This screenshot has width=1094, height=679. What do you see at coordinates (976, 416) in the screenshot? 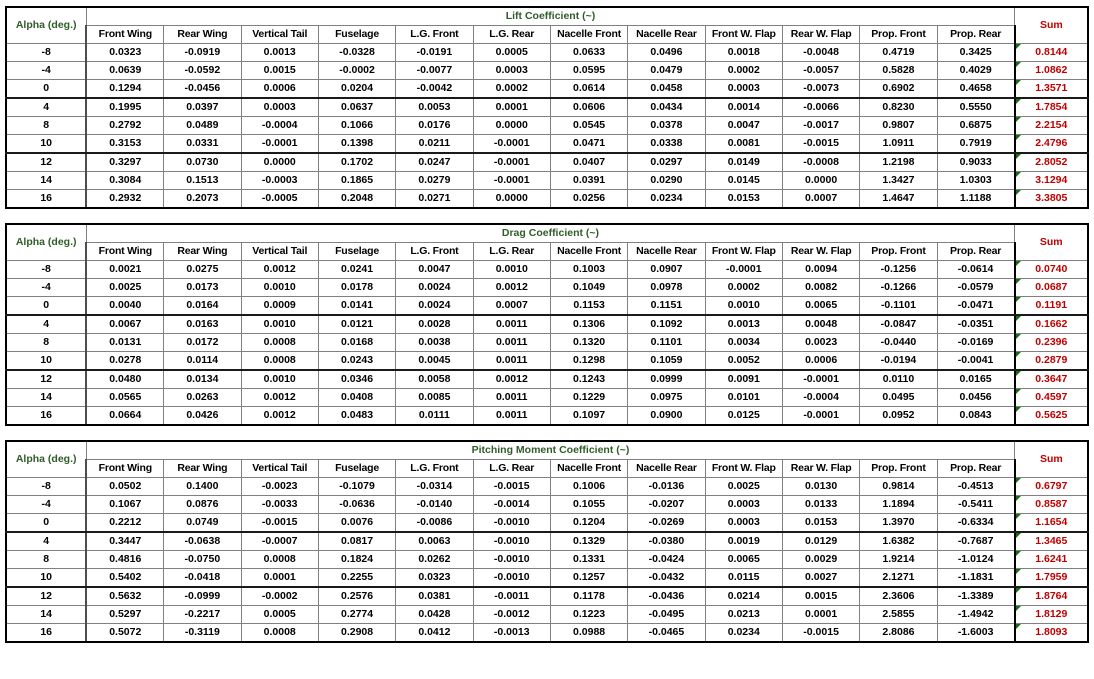
I see `value-cell: 0.0843` at bounding box center [976, 416].